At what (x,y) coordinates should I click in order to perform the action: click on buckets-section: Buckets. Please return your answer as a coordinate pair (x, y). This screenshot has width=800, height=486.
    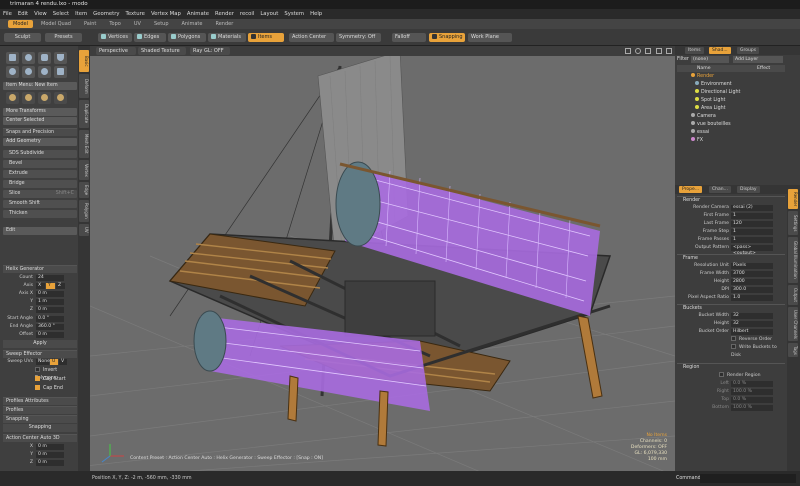
    Looking at the image, I should click on (731, 308).